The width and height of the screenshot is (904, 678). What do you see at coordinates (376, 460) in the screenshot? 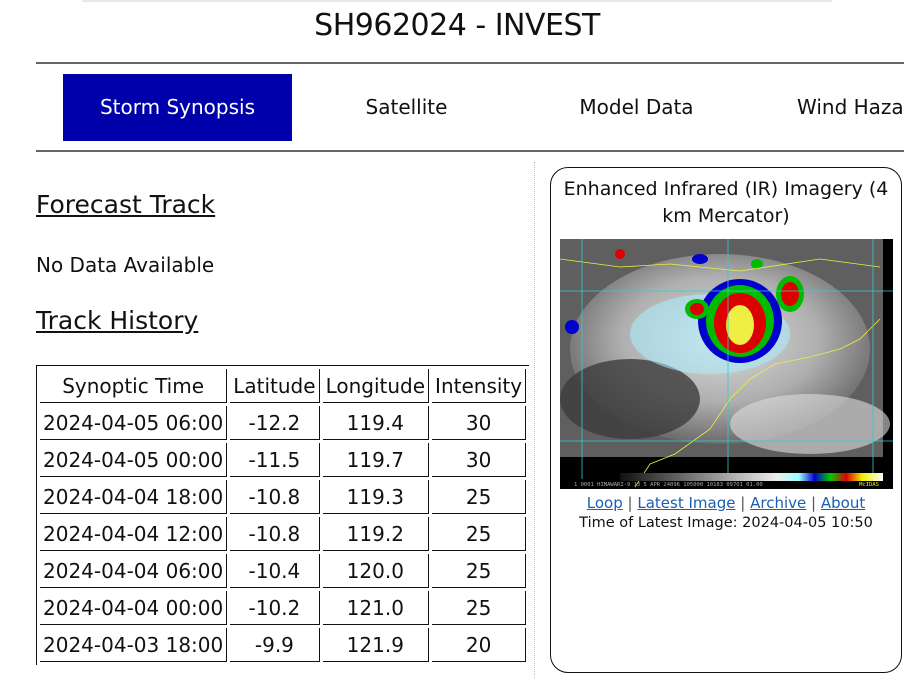
I see `cell-longitude: 119.7` at bounding box center [376, 460].